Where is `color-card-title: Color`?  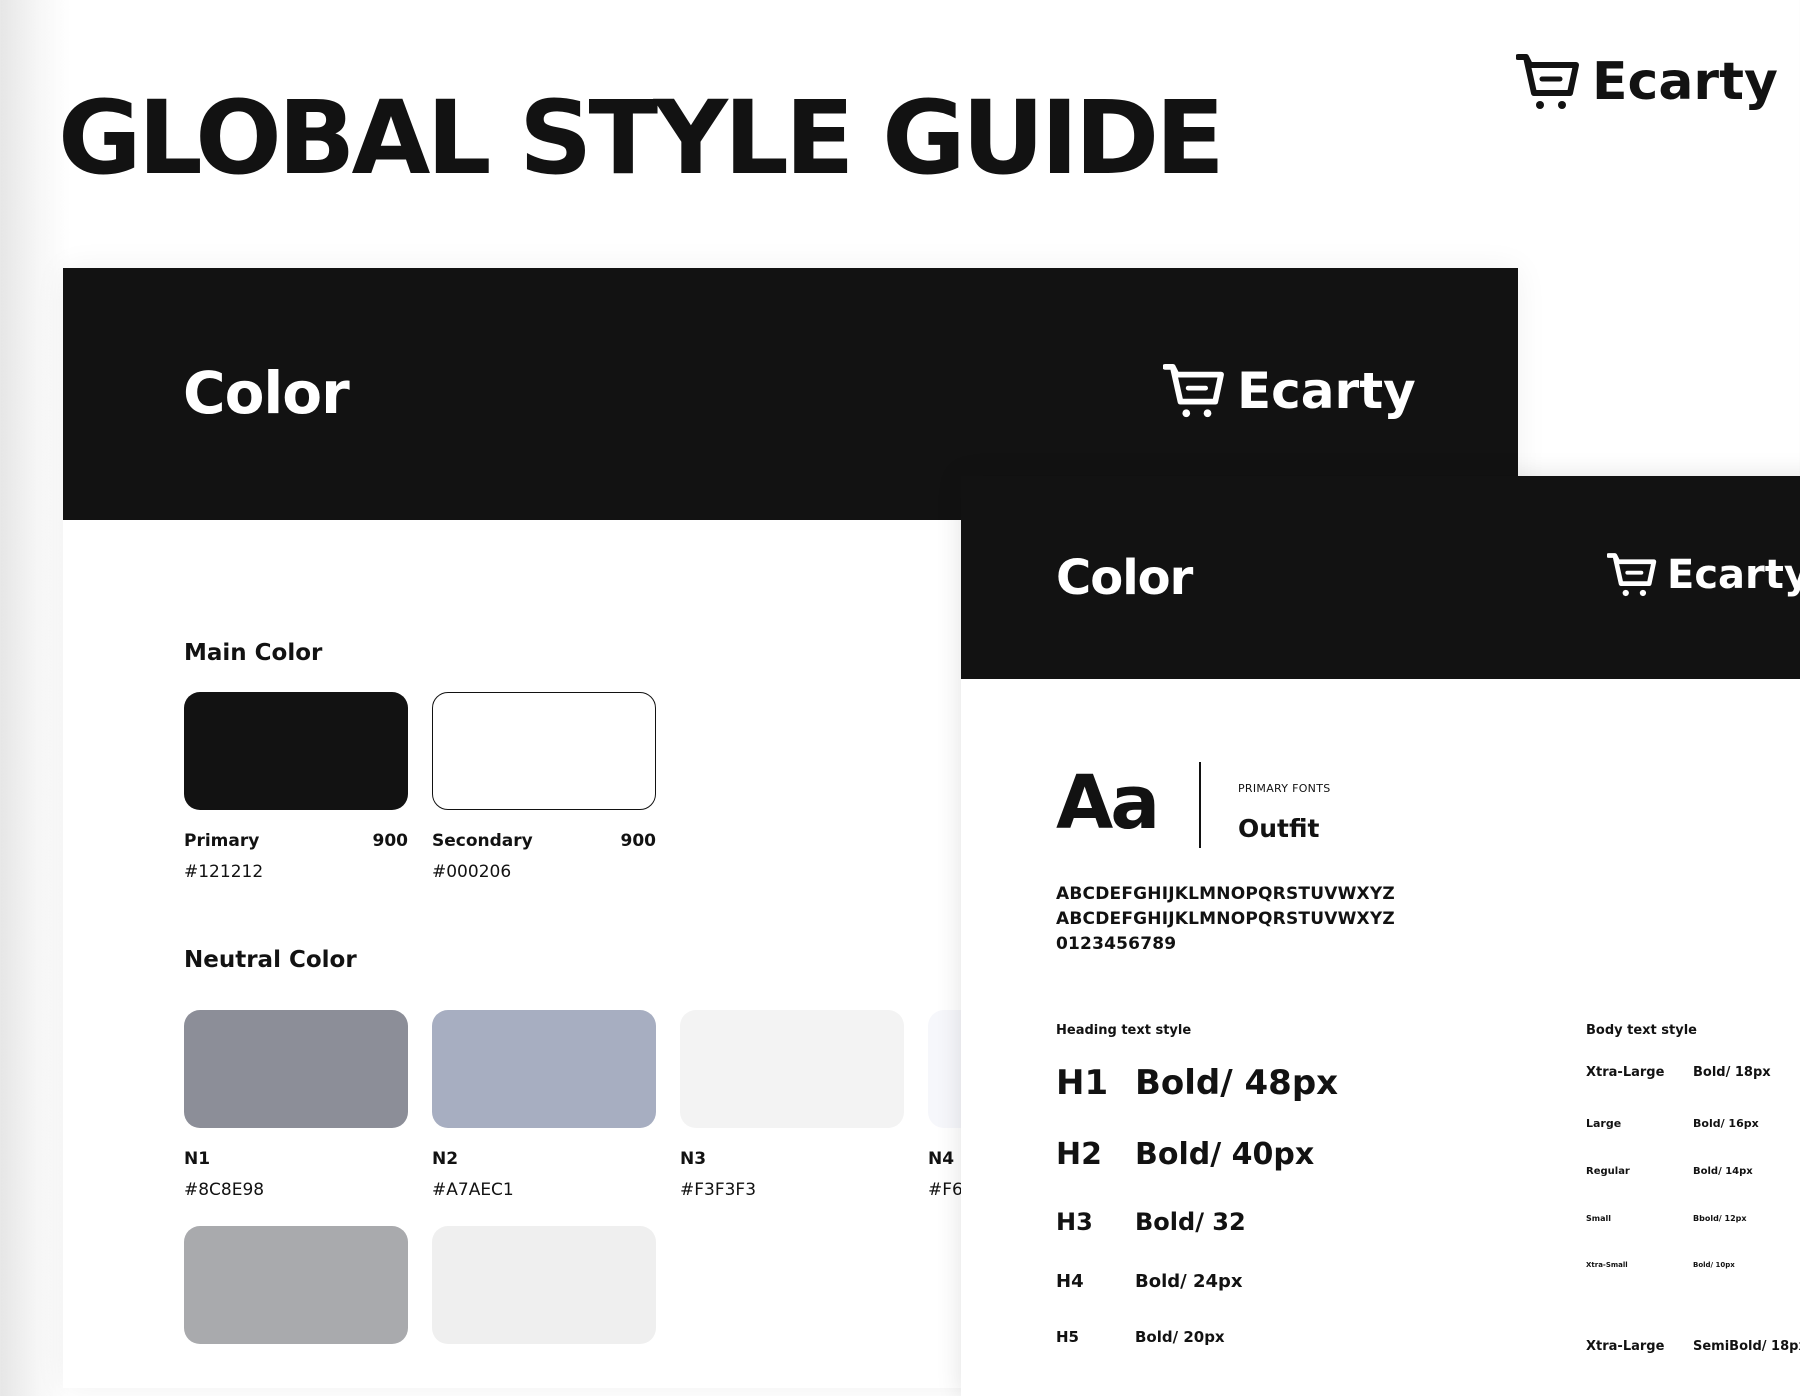 color-card-title: Color is located at coordinates (266, 393).